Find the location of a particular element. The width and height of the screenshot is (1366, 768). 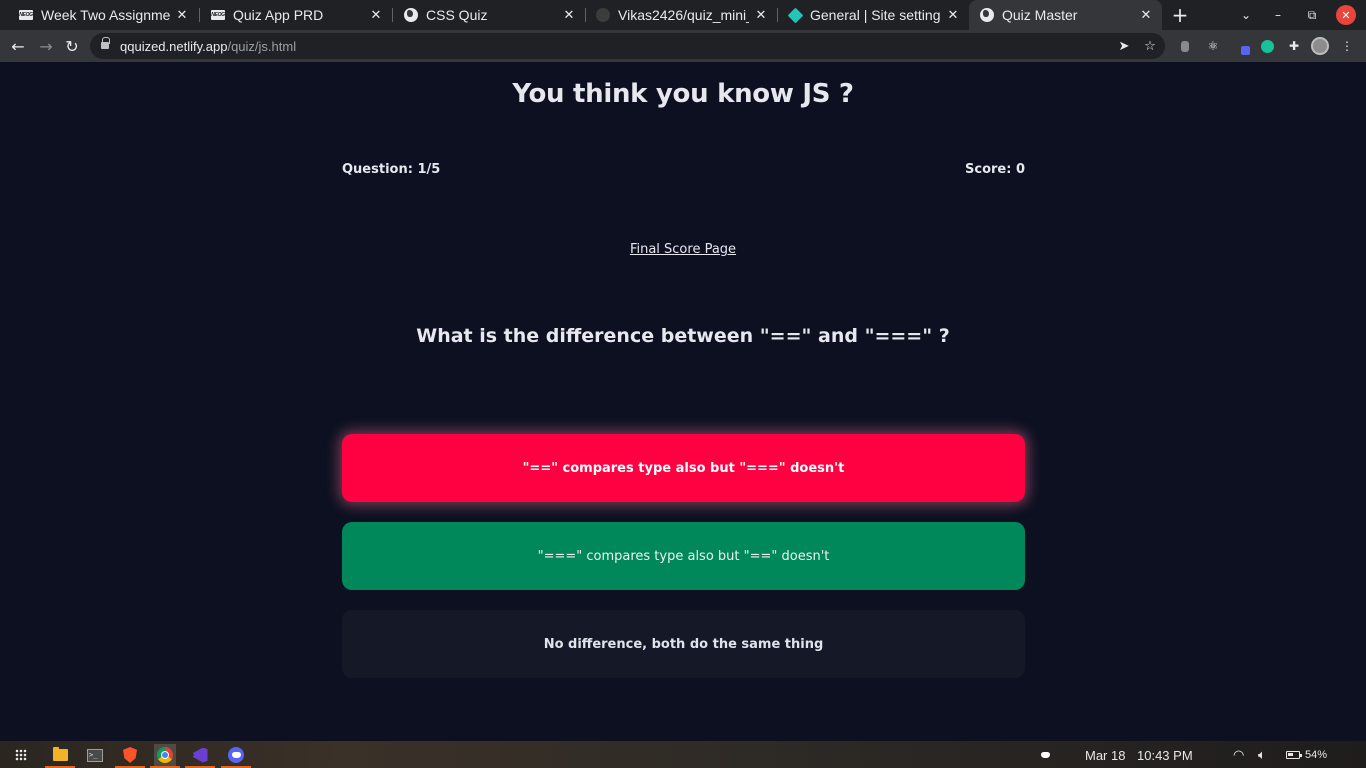

browser-menu-icon: ⋮ is located at coordinates (1347, 46).